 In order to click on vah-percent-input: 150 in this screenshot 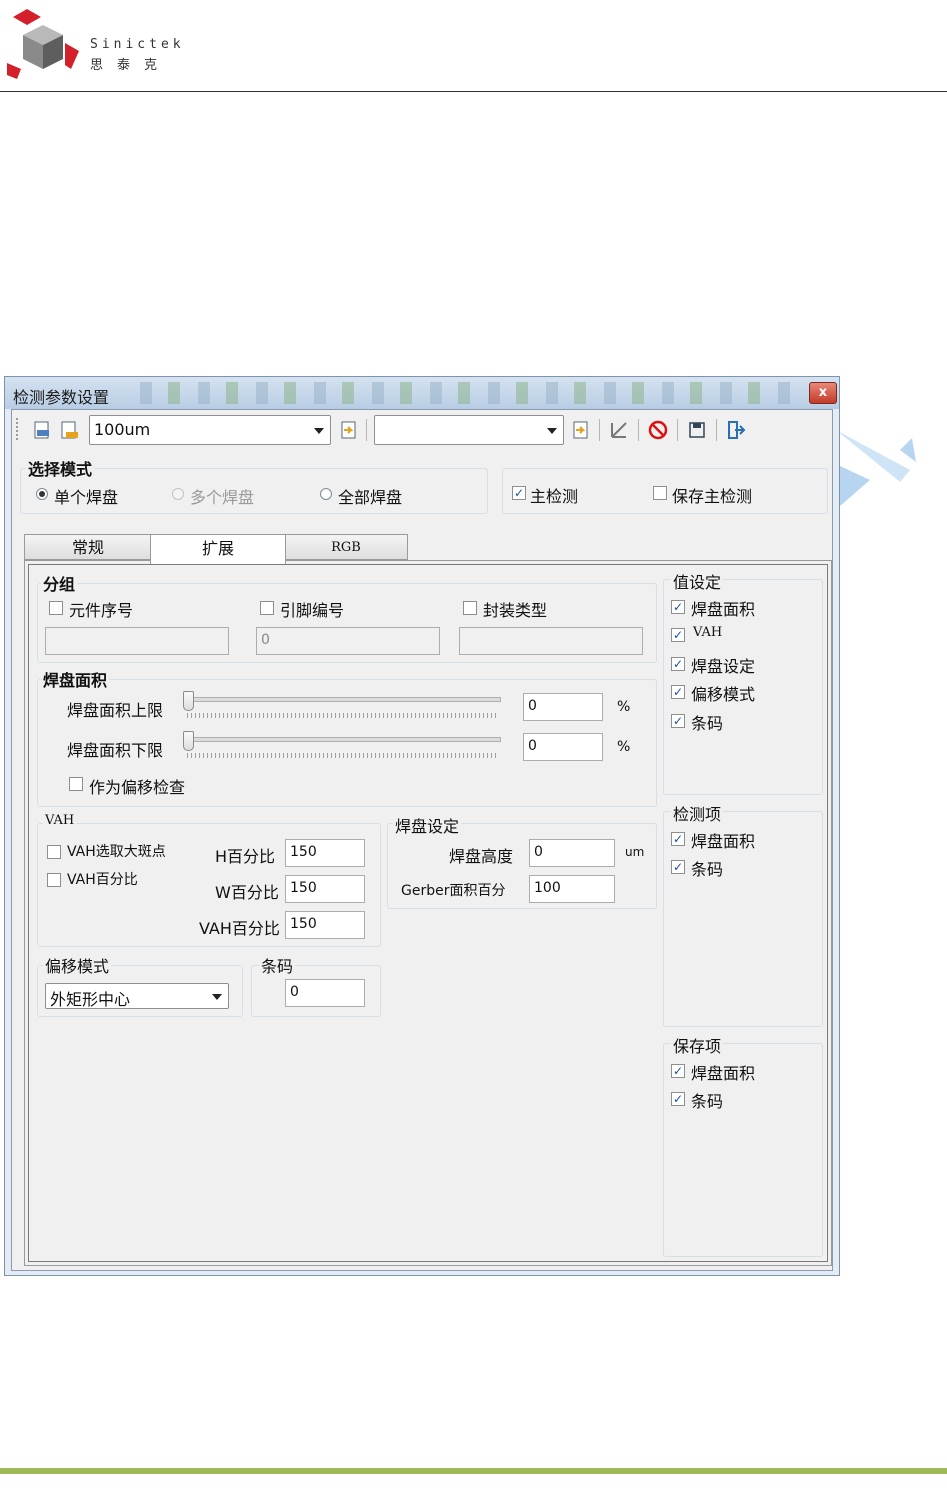, I will do `click(325, 925)`.